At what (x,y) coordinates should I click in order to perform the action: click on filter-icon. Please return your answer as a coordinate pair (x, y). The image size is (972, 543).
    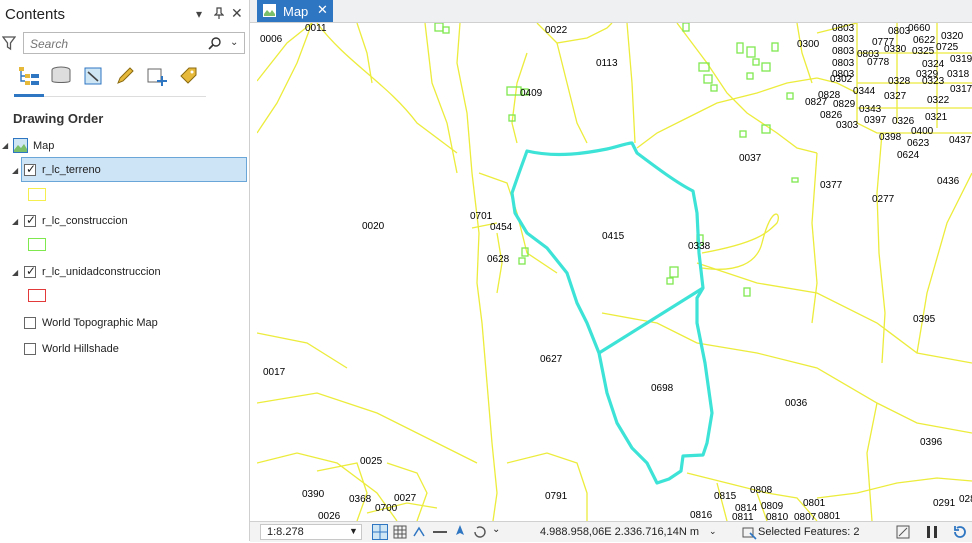
    Looking at the image, I should click on (9, 44).